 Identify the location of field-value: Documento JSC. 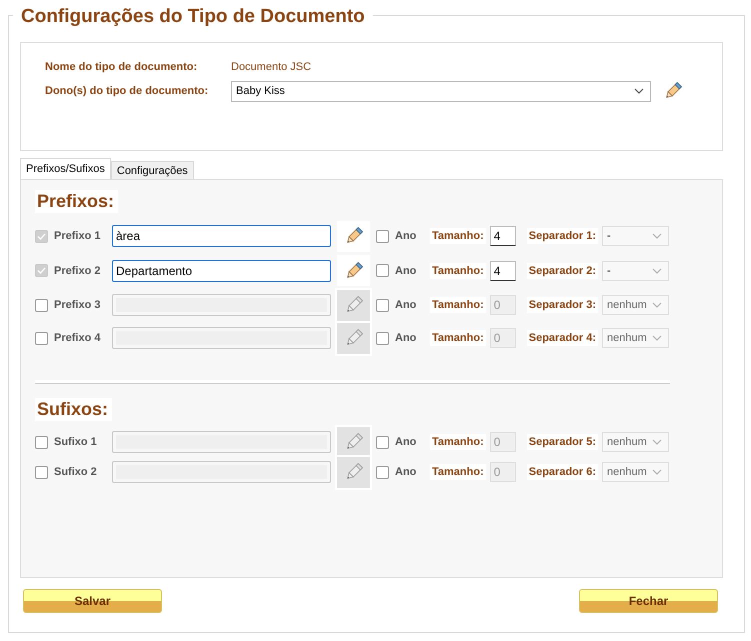
(271, 67).